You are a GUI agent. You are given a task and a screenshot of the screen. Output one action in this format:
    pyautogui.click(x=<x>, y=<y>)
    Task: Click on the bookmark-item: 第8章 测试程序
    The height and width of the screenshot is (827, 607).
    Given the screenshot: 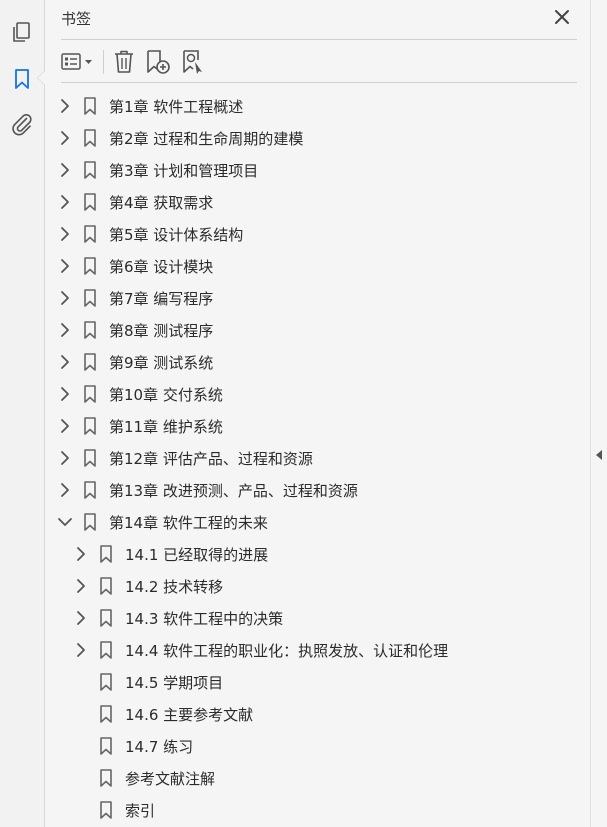 What is the action you would take?
    pyautogui.click(x=134, y=330)
    